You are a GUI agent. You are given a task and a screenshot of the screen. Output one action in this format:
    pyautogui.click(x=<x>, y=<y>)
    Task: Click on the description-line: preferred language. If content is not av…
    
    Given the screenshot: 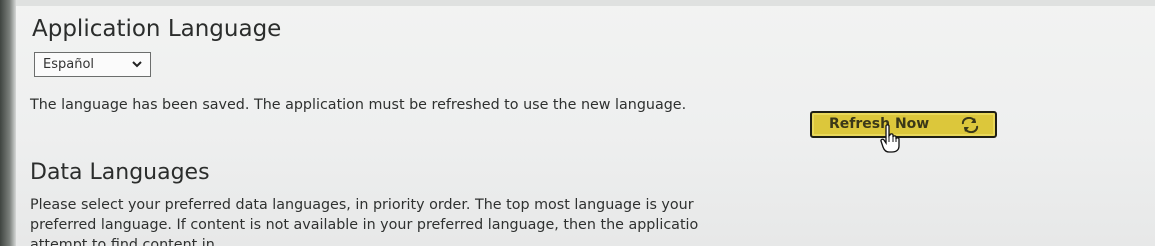 What is the action you would take?
    pyautogui.click(x=364, y=225)
    